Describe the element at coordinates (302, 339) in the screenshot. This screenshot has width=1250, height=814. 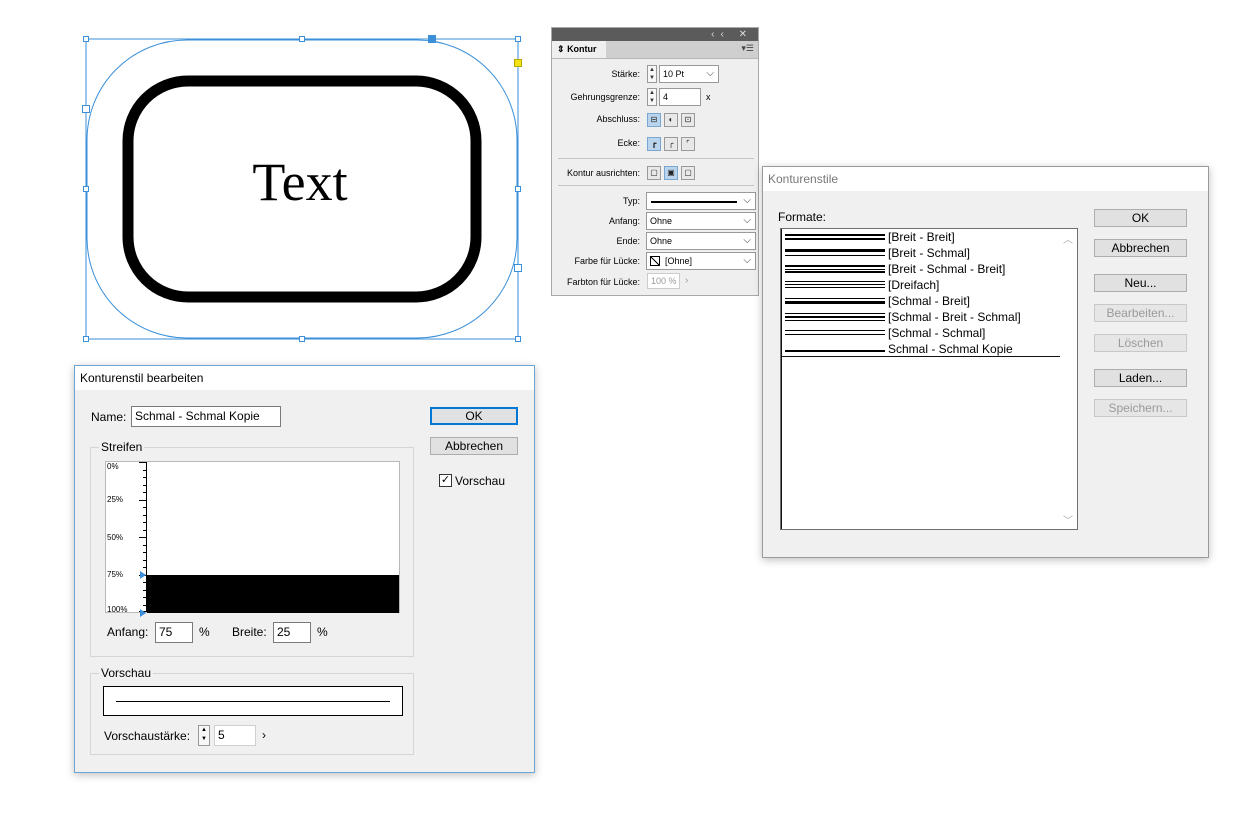
I see `handle-bottom-center` at that location.